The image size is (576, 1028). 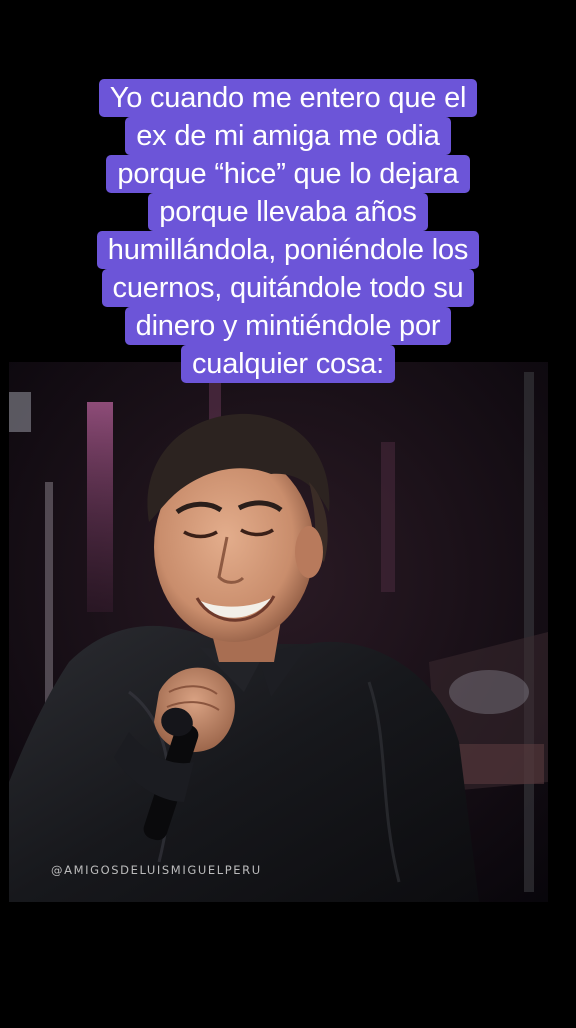 What do you see at coordinates (288, 136) in the screenshot?
I see `caption-line: ex de mi amiga me odia` at bounding box center [288, 136].